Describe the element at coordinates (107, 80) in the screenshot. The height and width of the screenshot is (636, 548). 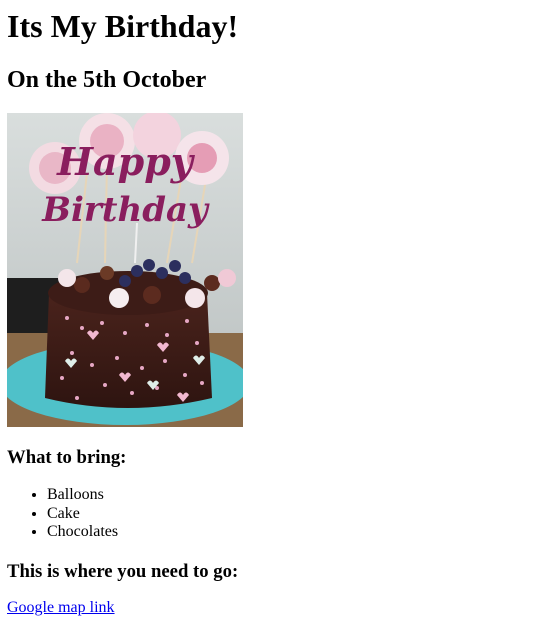
I see `event-date-heading: On the 5th October` at that location.